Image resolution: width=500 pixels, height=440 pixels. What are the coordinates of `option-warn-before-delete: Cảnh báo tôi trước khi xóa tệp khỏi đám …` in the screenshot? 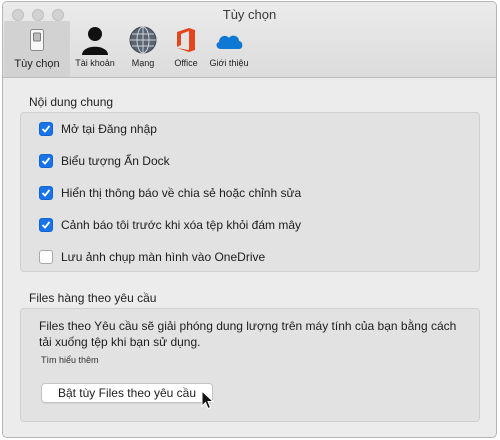 It's located at (170, 225).